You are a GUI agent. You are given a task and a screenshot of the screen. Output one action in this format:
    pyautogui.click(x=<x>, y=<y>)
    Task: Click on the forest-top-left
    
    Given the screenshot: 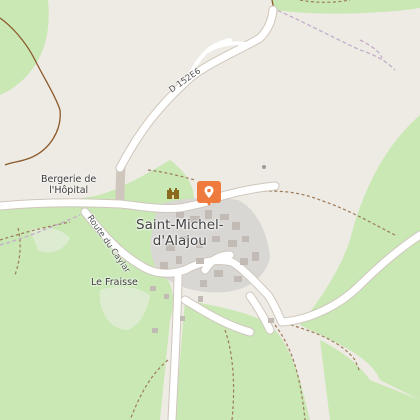 What is the action you would take?
    pyautogui.click(x=24, y=47)
    